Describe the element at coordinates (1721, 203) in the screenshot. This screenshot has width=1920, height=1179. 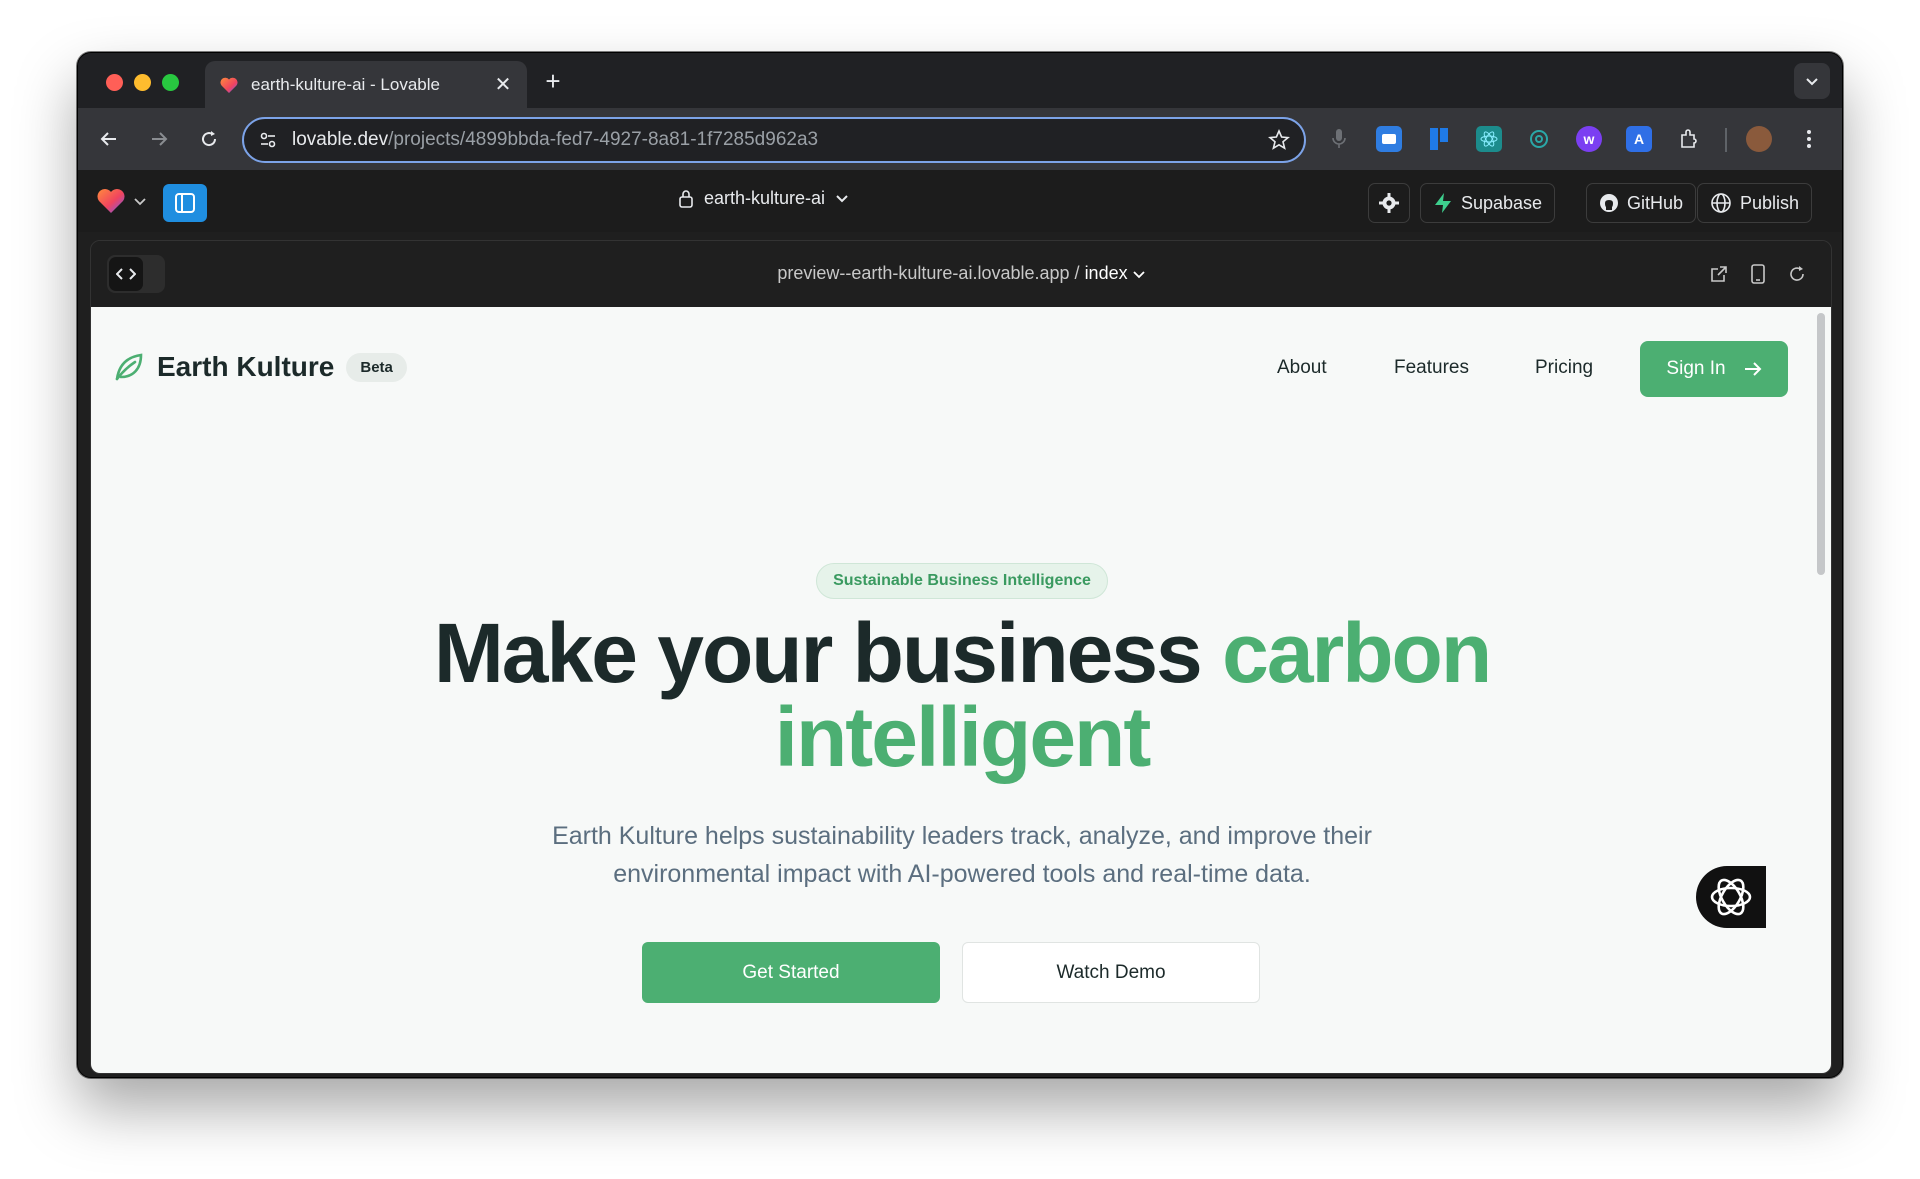
I see `globe-icon` at that location.